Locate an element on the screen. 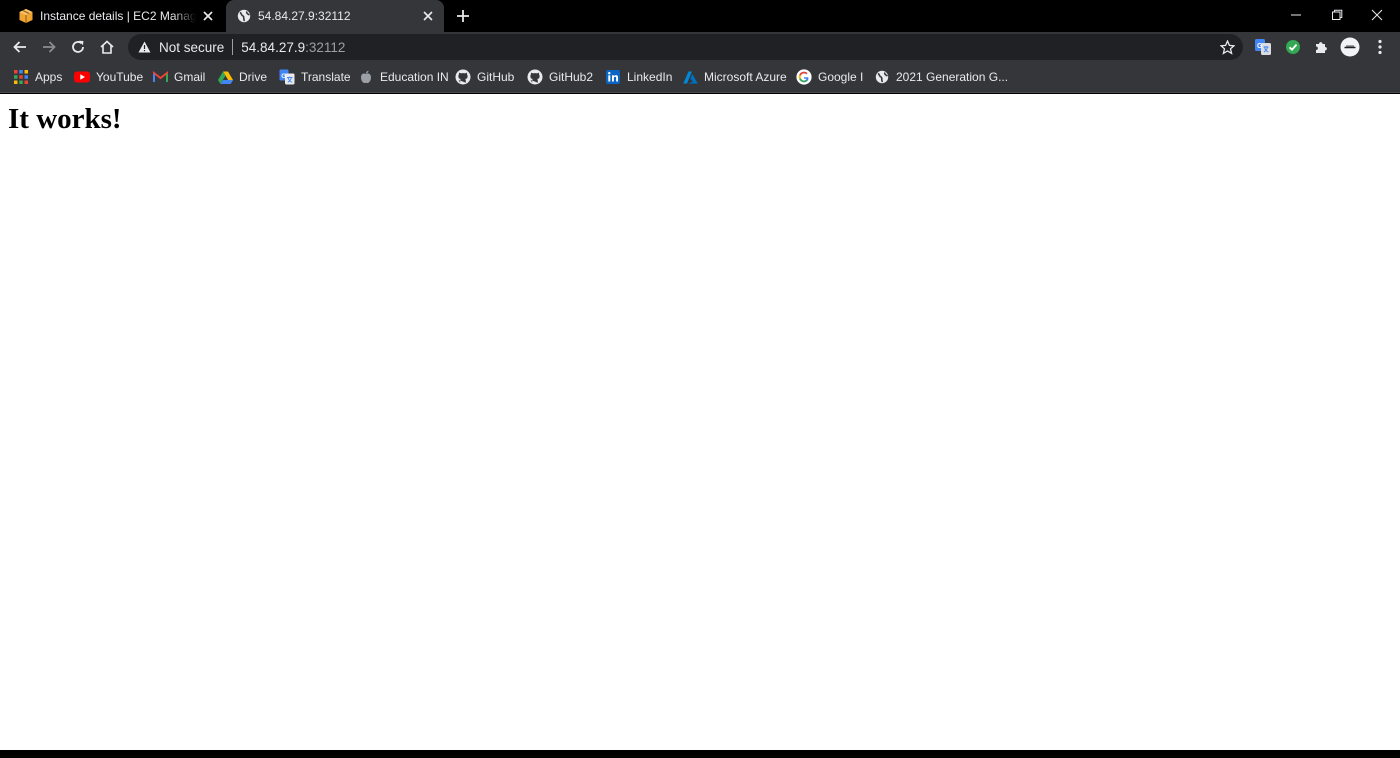 This screenshot has height=758, width=1400. apps-grid-icon is located at coordinates (21, 77).